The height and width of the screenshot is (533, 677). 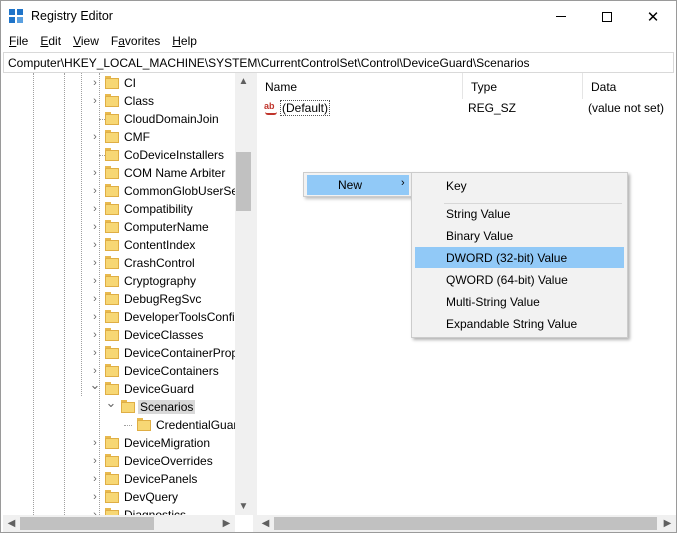 I want to click on submenu-item-multi-string-value: Multi-String Value, so click(x=519, y=301).